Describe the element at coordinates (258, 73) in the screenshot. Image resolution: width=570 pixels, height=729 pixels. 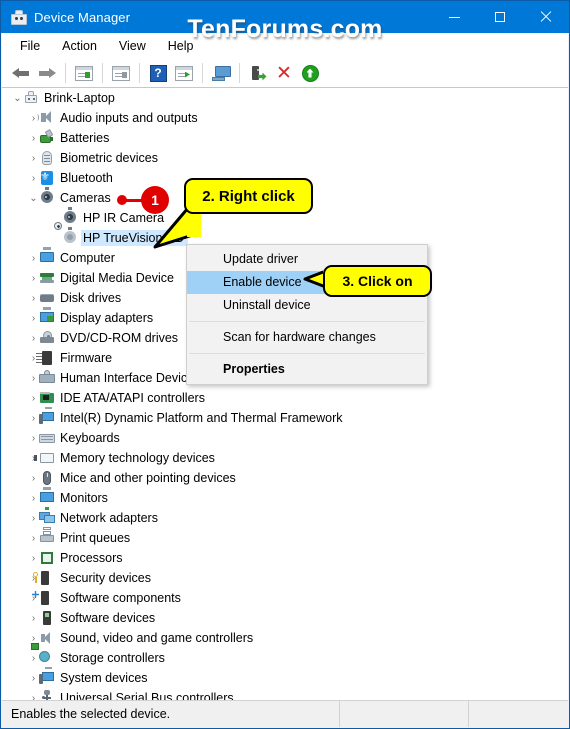
I see `enable-device-icon` at that location.